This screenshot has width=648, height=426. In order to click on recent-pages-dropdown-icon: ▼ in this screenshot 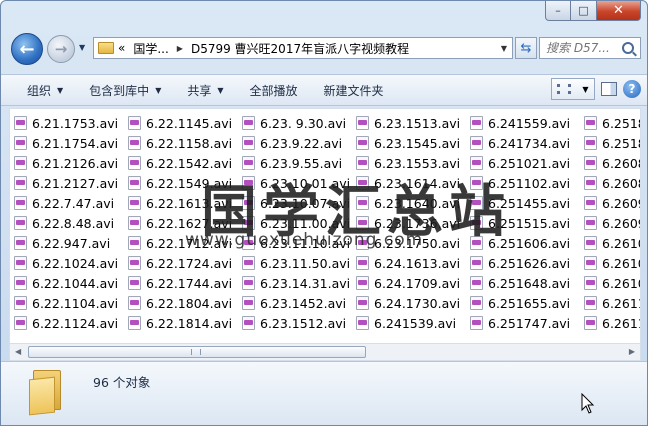, I will do `click(82, 47)`.